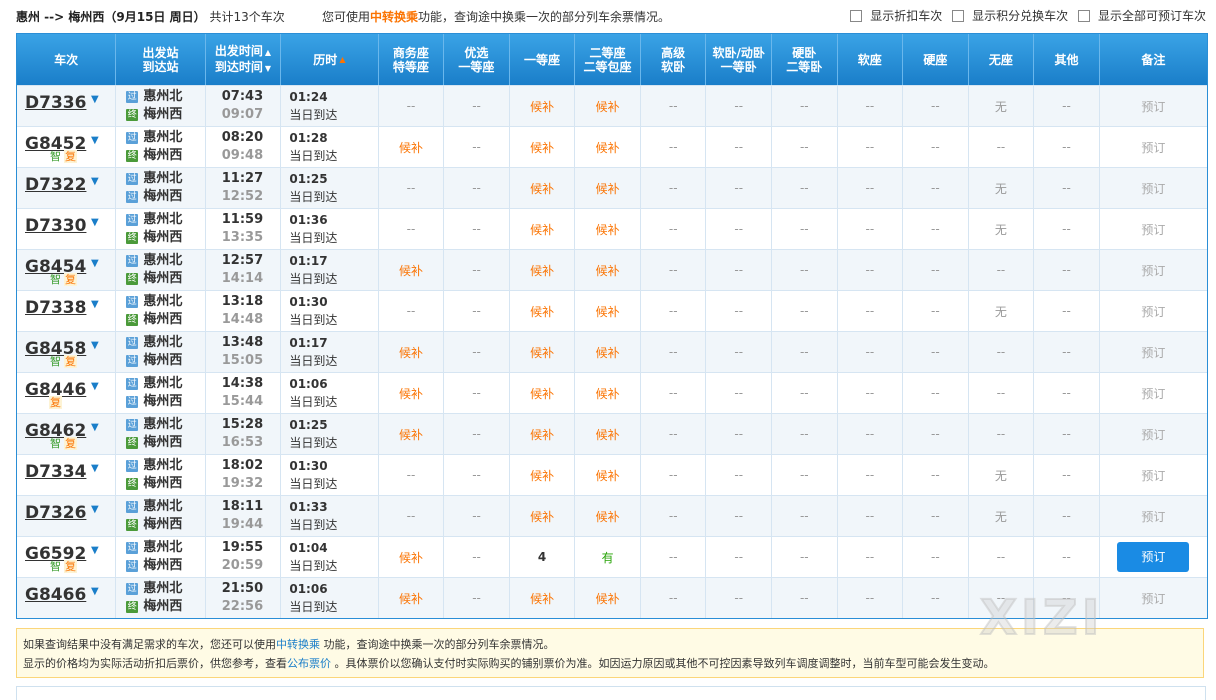 The height and width of the screenshot is (700, 1216). I want to click on train-number-link: D7334, so click(55, 472).